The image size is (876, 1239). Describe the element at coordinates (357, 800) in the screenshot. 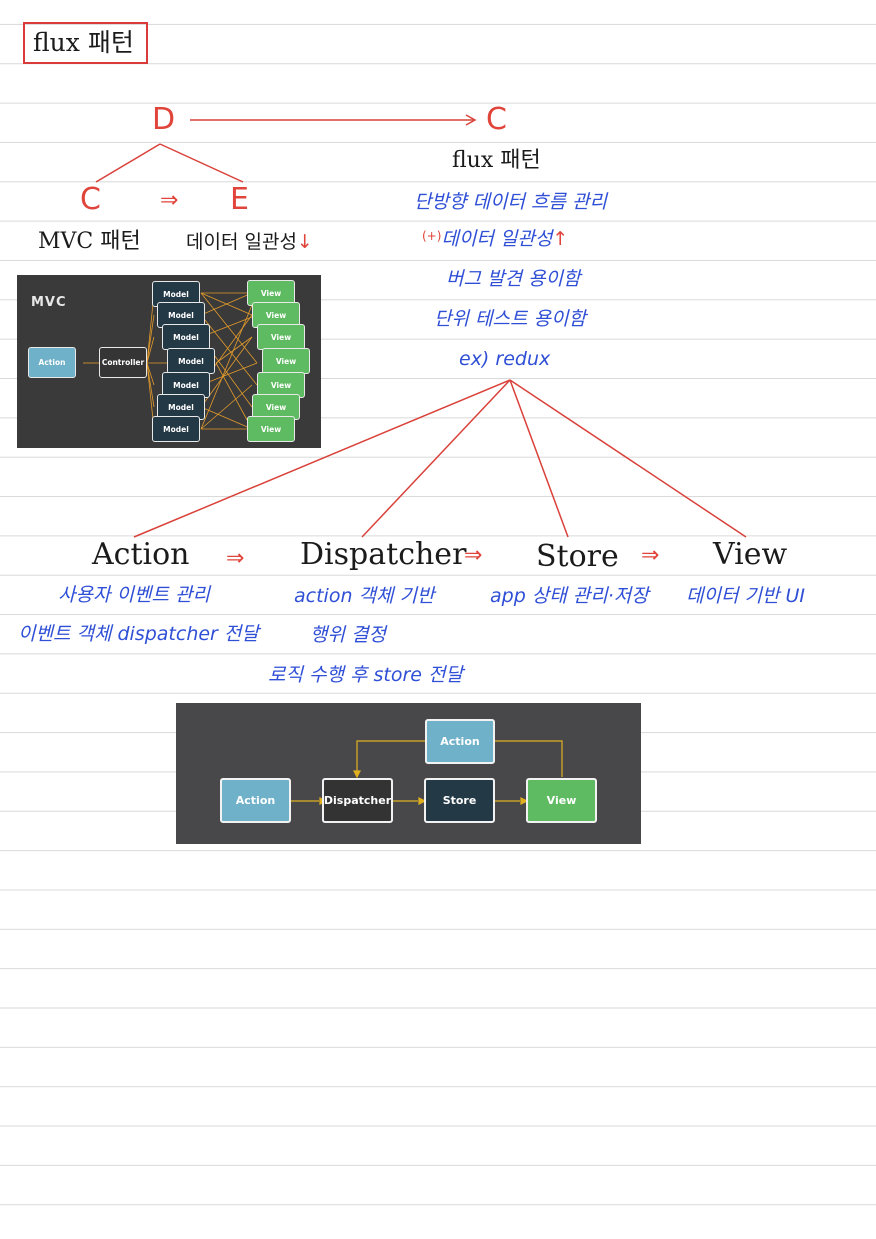

I see `flux-dispatcher-node: Dispatcher` at that location.